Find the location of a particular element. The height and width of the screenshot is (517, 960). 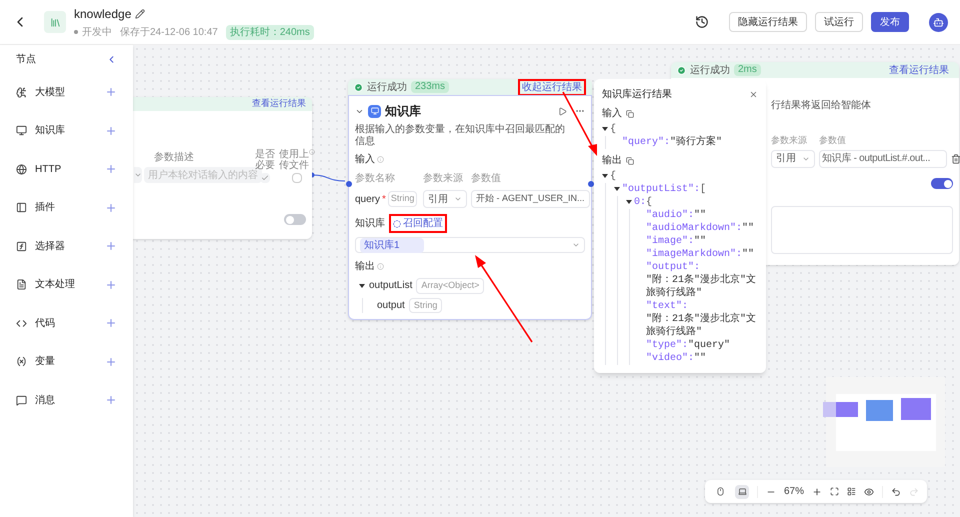

knowledge-tag: 知识库1 is located at coordinates (392, 245).